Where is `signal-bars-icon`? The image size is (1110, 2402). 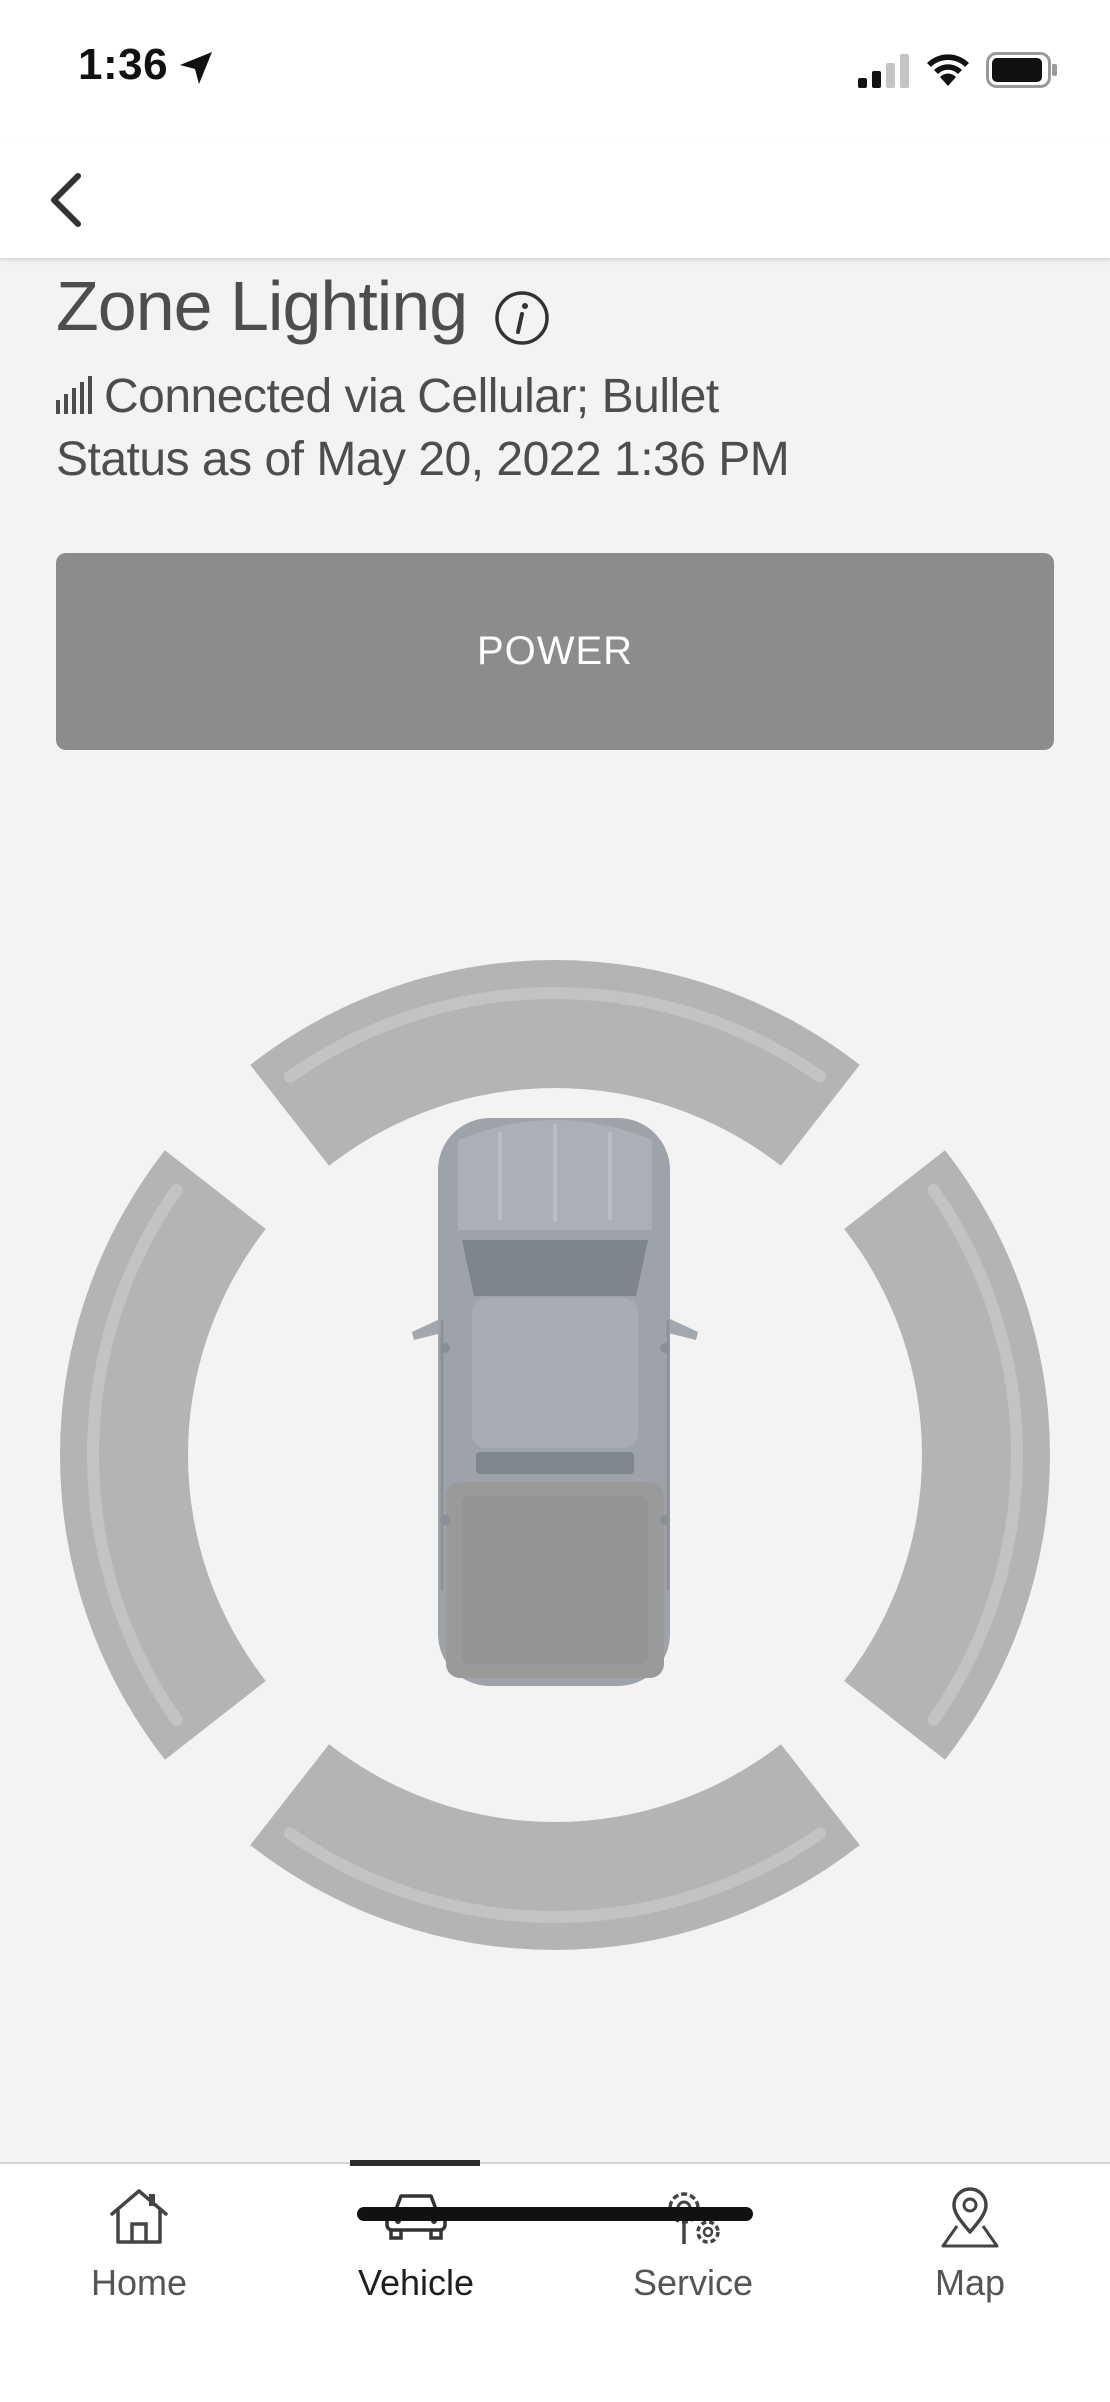
signal-bars-icon is located at coordinates (74, 395).